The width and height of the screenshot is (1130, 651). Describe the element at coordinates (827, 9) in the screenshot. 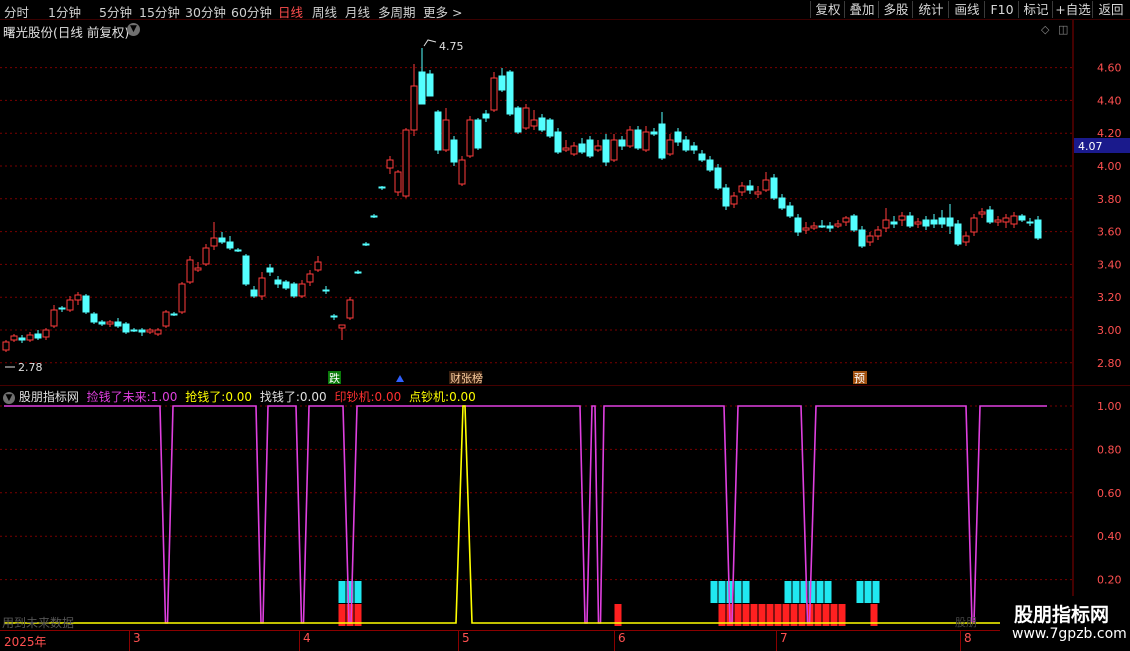

I see `adjust-button: 复权` at that location.